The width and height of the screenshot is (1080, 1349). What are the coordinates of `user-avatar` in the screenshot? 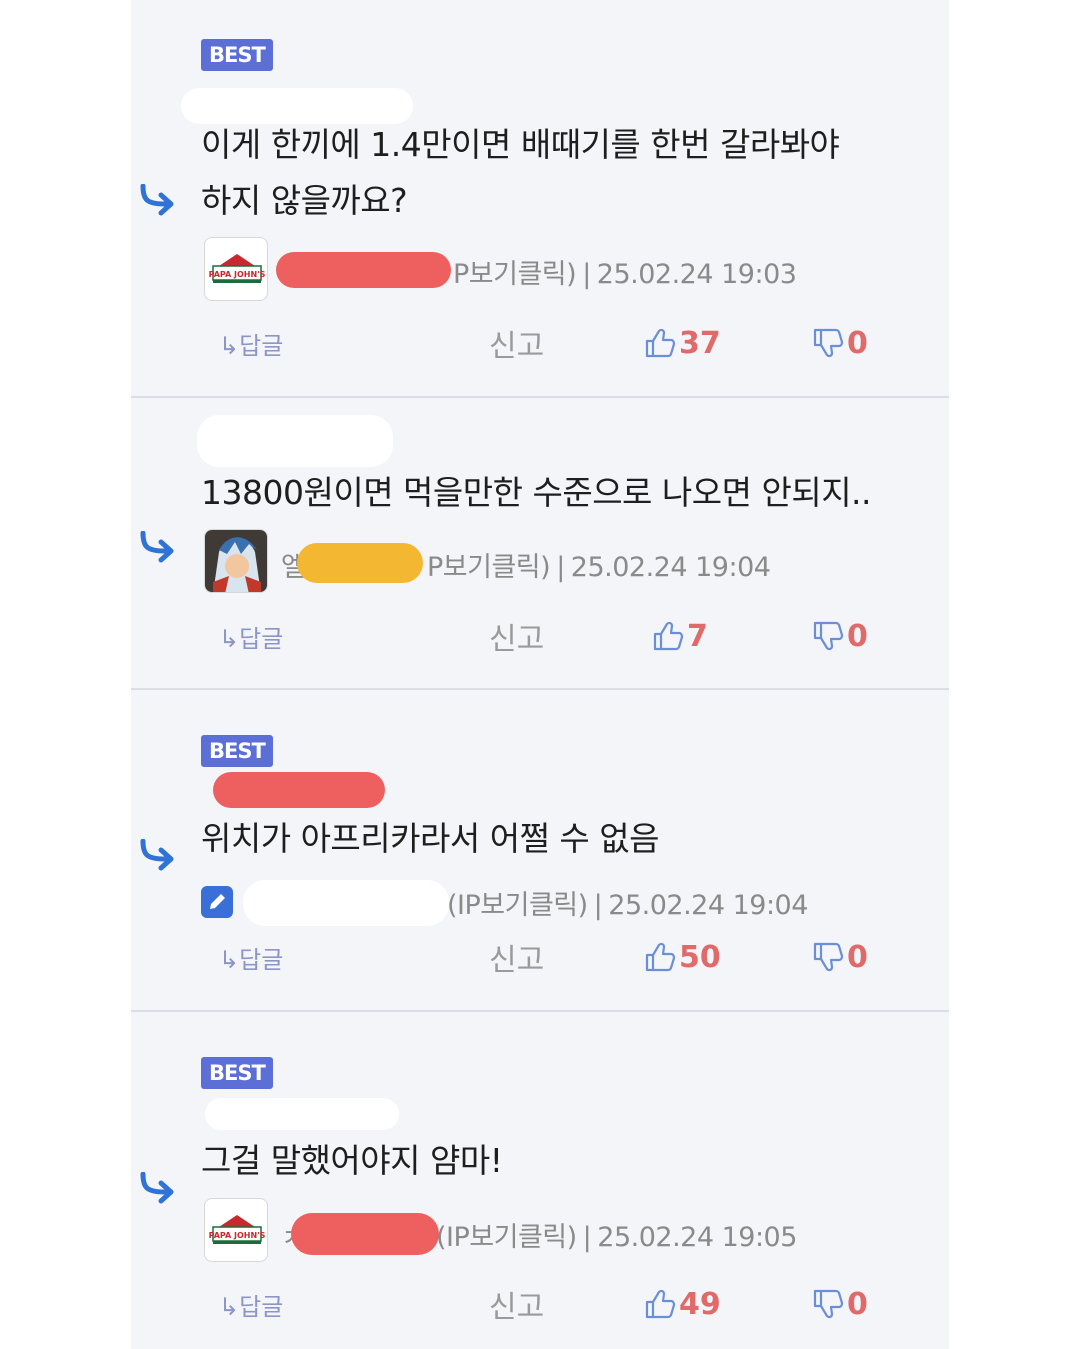 It's located at (236, 561).